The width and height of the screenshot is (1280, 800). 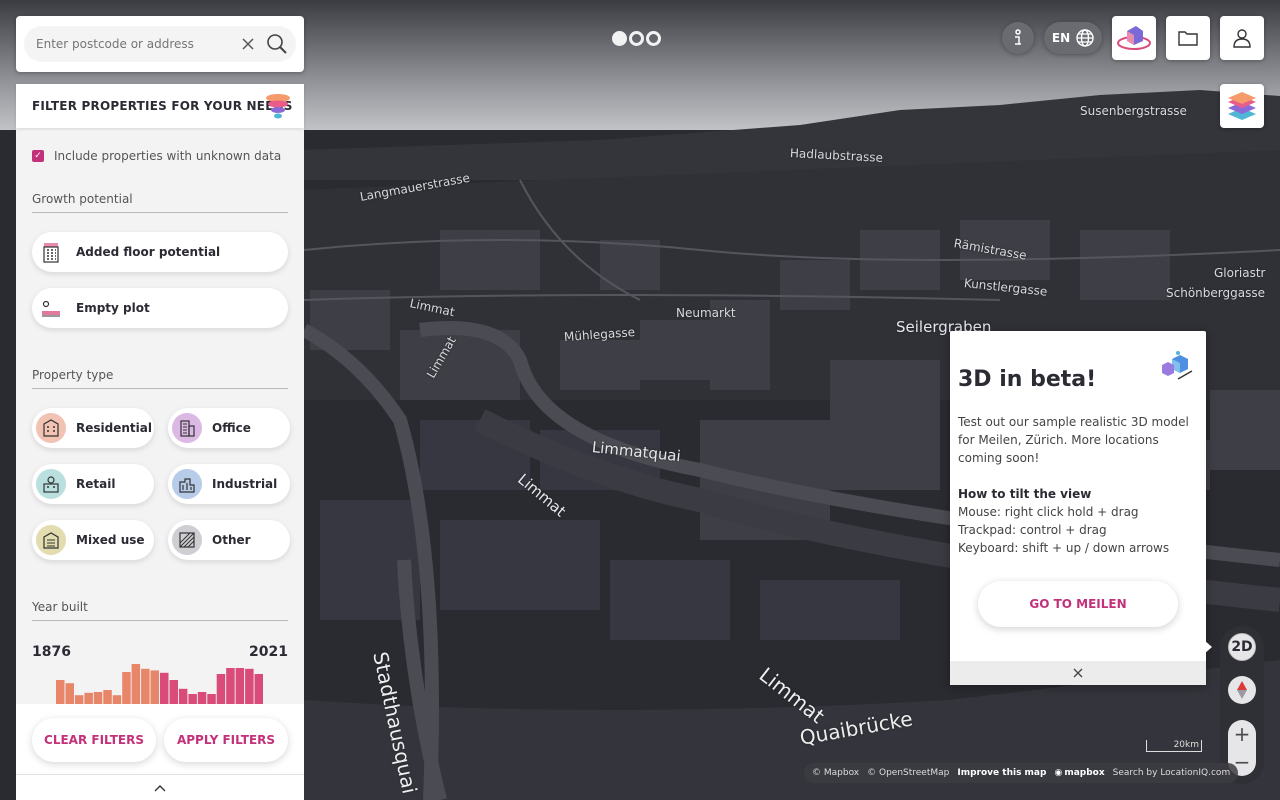 What do you see at coordinates (231, 540) in the screenshot?
I see `other-label: Other` at bounding box center [231, 540].